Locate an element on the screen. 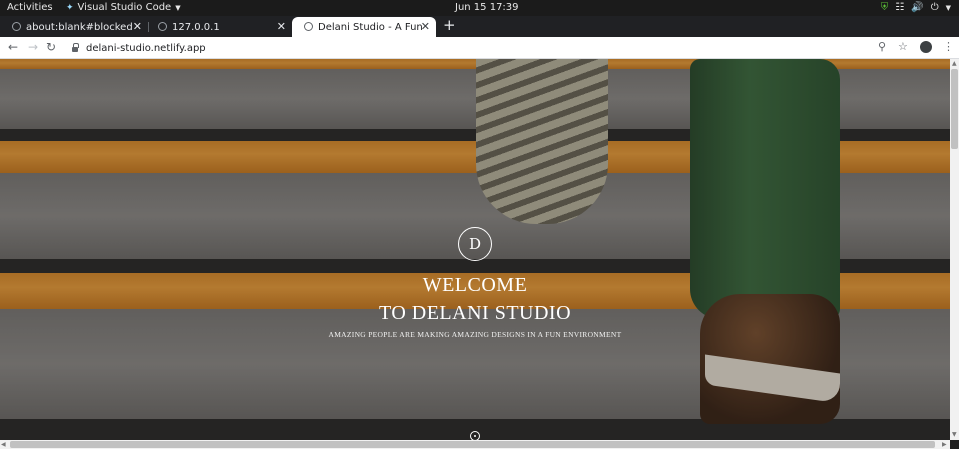  tab-title: about:blank#blocked is located at coordinates (79, 27).